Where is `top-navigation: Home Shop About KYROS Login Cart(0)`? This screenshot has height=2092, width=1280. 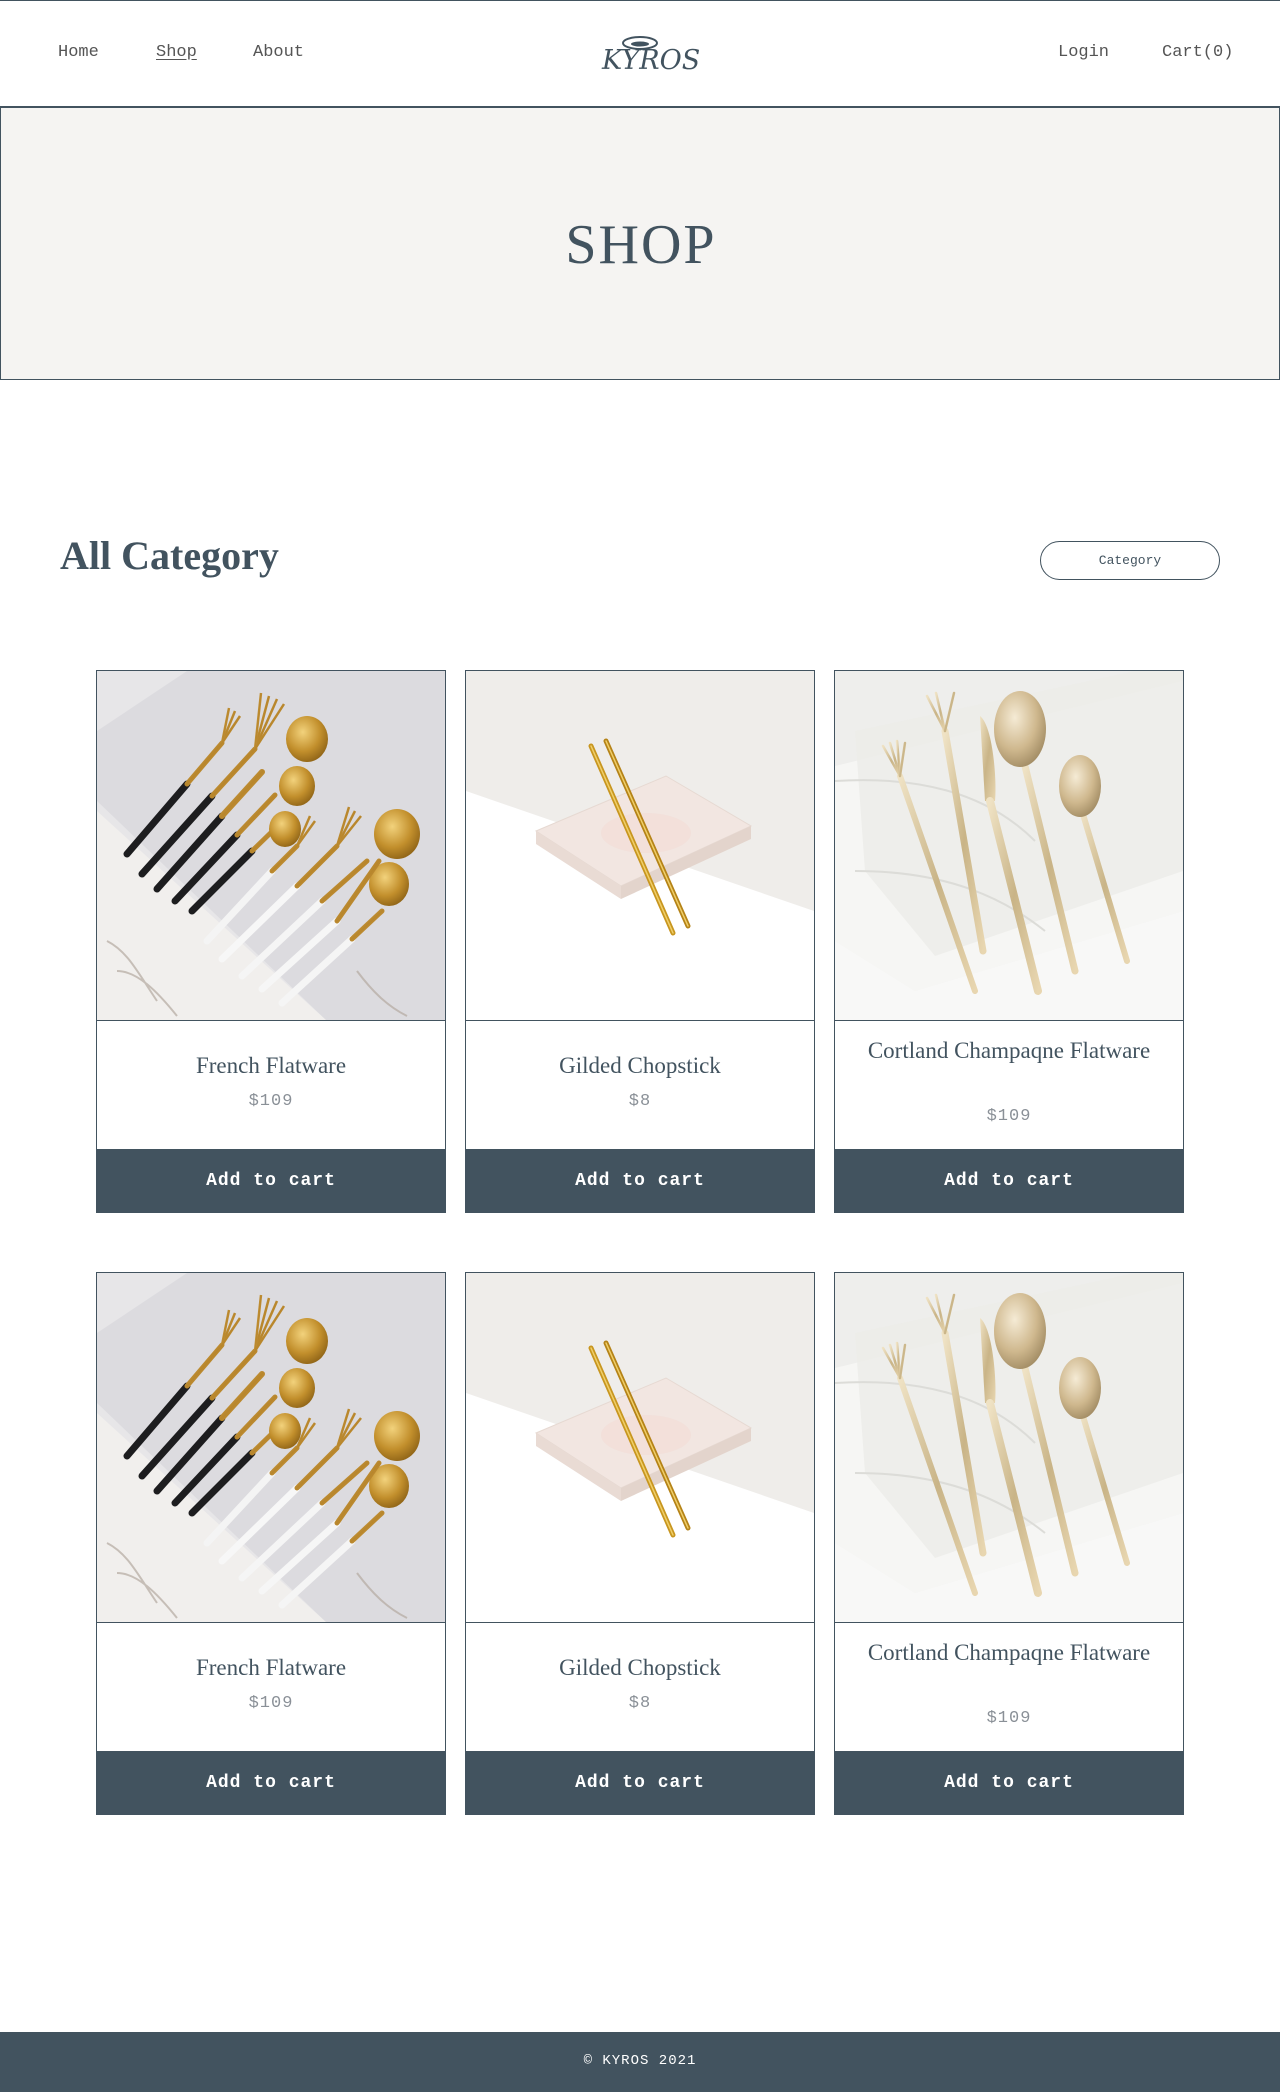 top-navigation: Home Shop About KYROS Login Cart(0) is located at coordinates (640, 54).